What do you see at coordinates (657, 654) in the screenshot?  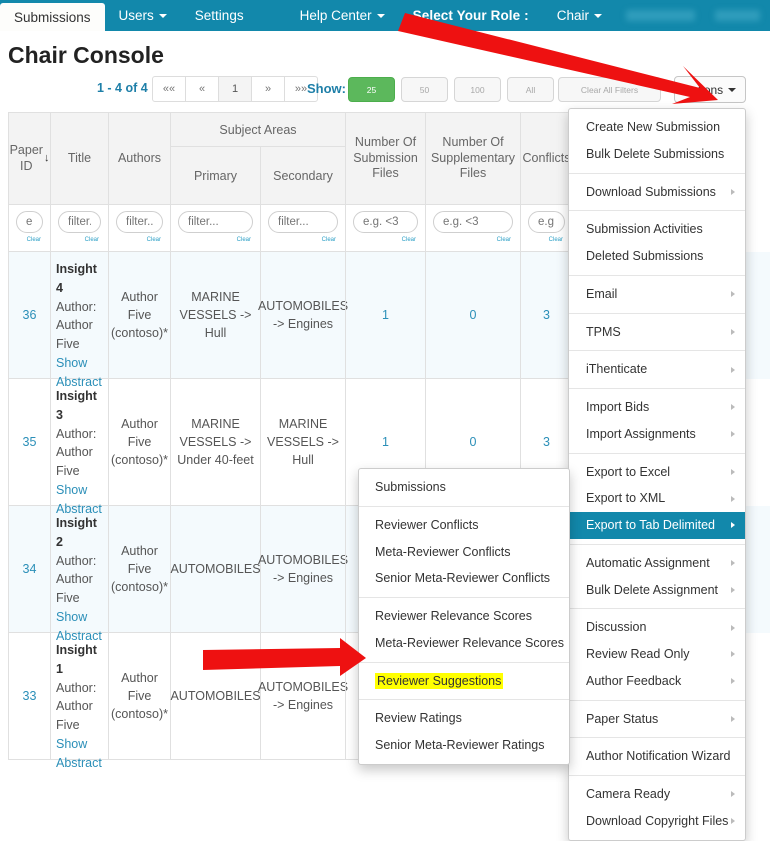 I see `menu-item-review-read-only: Review Read Only` at bounding box center [657, 654].